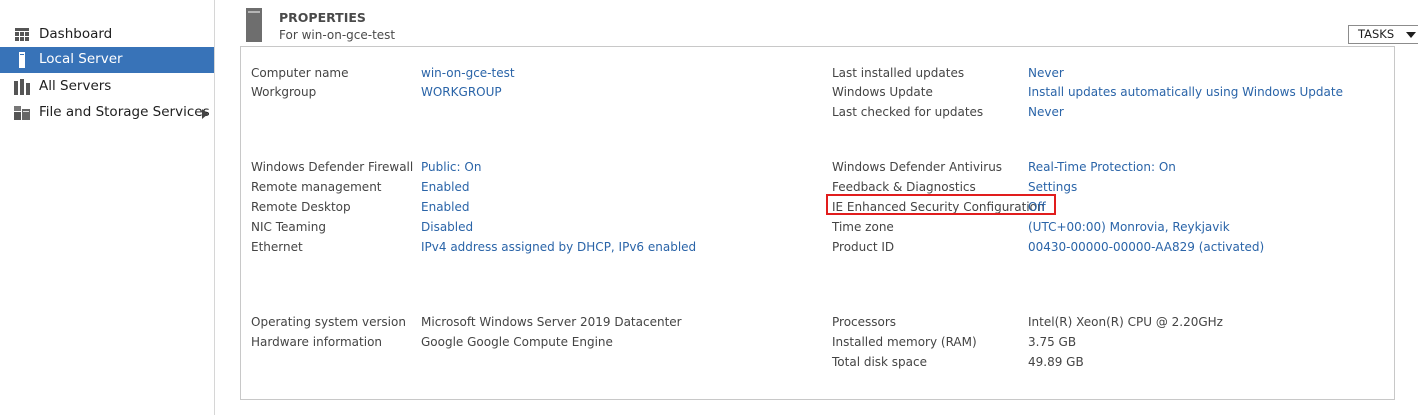  Describe the element at coordinates (328, 322) in the screenshot. I see `property-label: Operating system version` at that location.